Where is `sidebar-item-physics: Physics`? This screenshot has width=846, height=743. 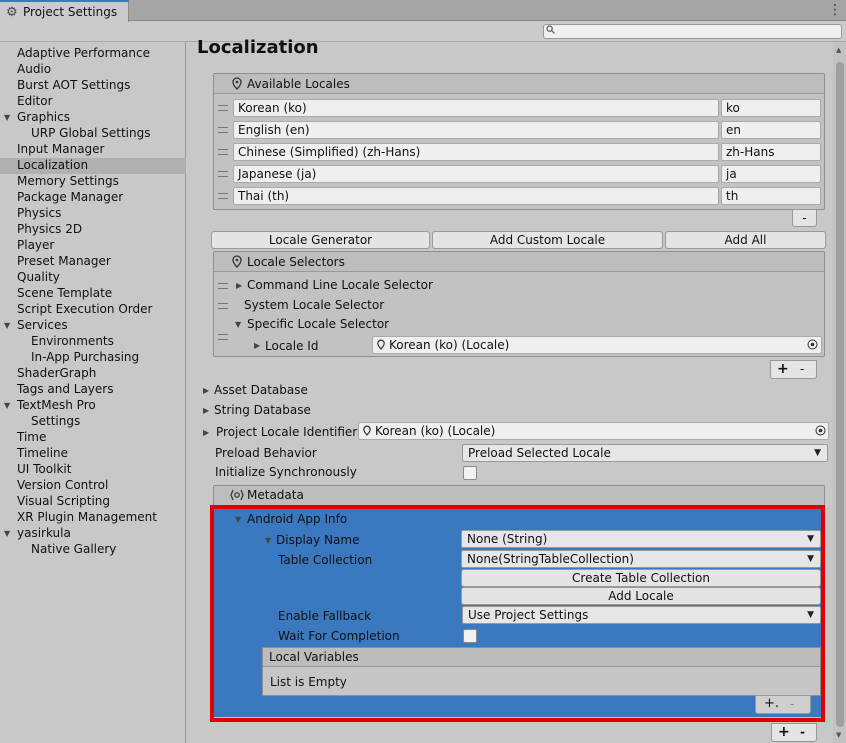
sidebar-item-physics: Physics is located at coordinates (39, 213).